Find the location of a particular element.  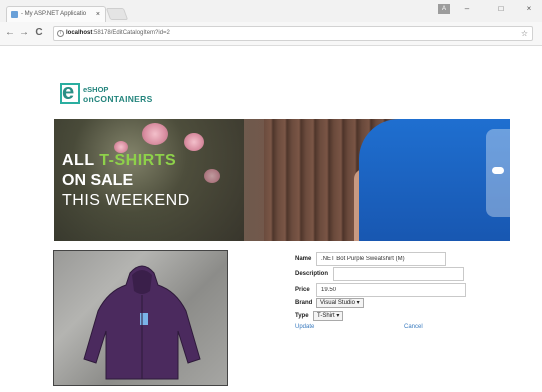

price-label: Price is located at coordinates (302, 290).